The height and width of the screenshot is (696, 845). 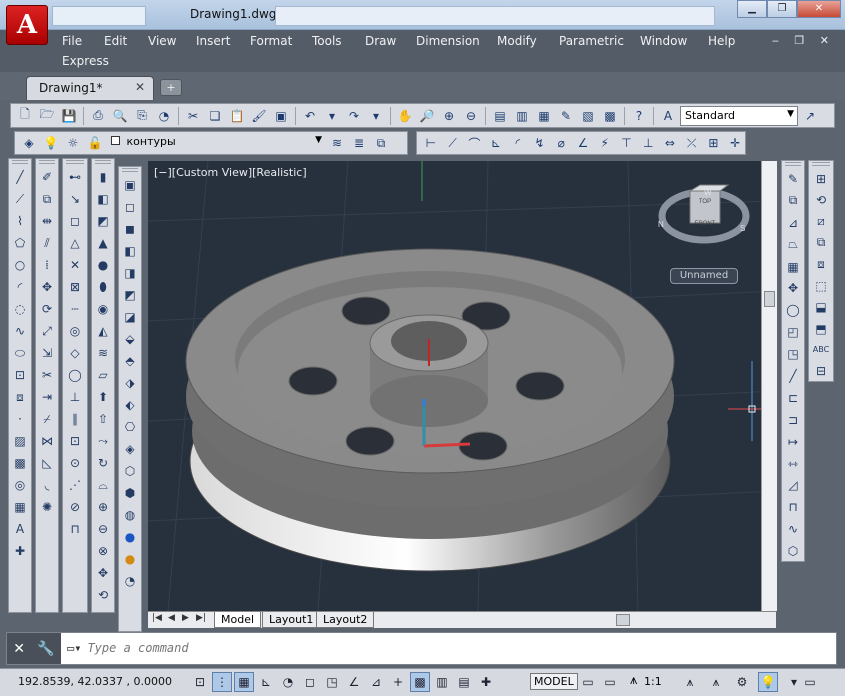 I want to click on edit-region-icon: ◿, so click(x=793, y=485).